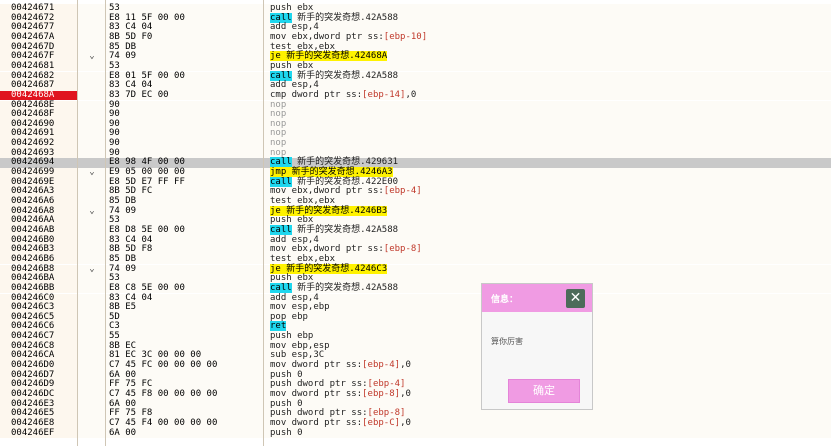 This screenshot has width=831, height=446. I want to click on disassembly-row: 004246C3 8B E5 mov esp,ebp, so click(415, 307).